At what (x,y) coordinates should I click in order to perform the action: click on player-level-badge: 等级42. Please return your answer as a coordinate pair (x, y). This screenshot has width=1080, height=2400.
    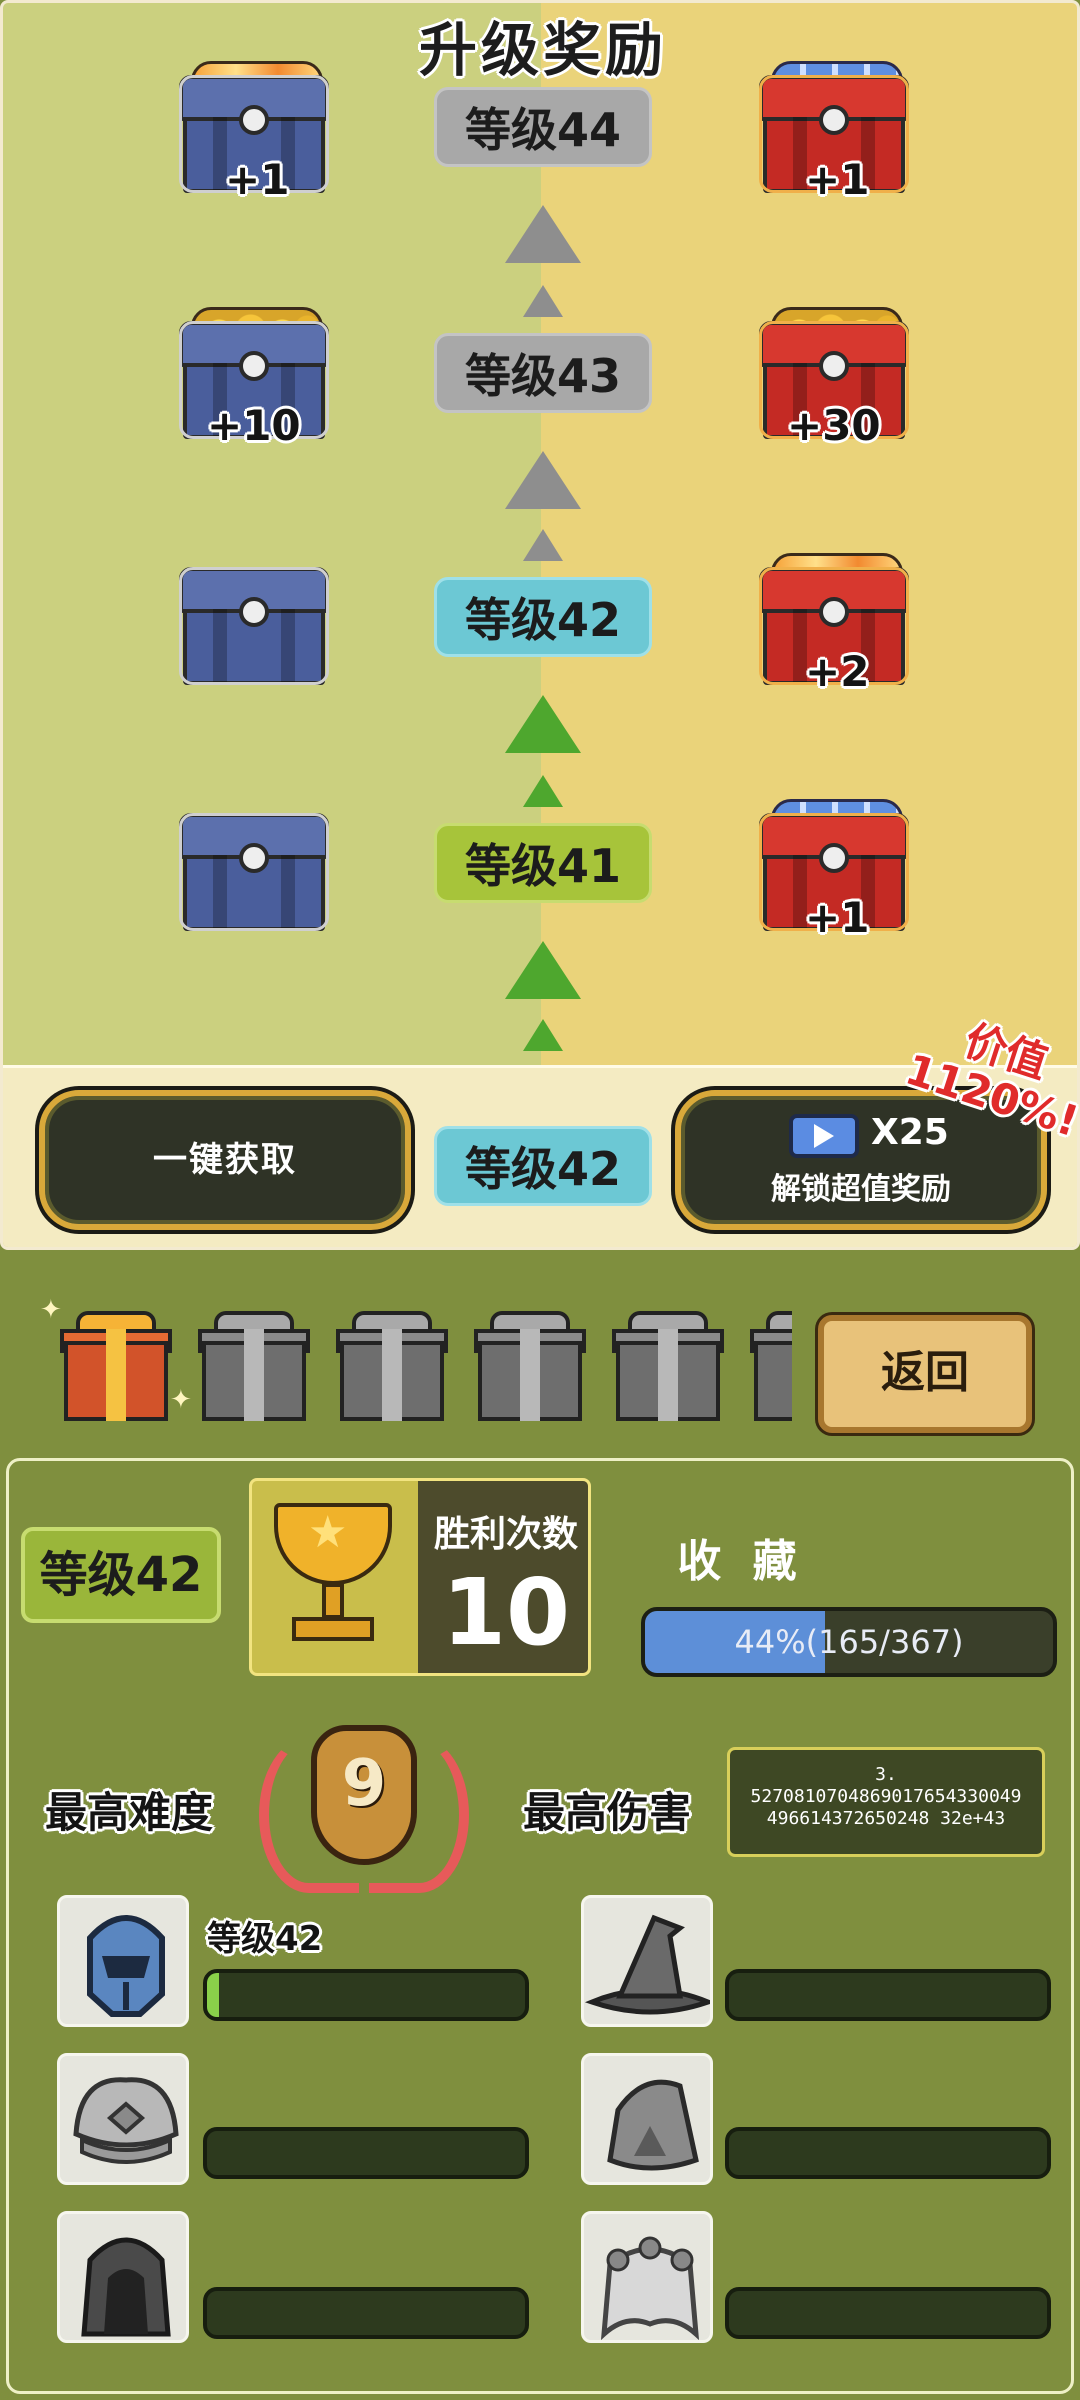
    Looking at the image, I should click on (121, 1575).